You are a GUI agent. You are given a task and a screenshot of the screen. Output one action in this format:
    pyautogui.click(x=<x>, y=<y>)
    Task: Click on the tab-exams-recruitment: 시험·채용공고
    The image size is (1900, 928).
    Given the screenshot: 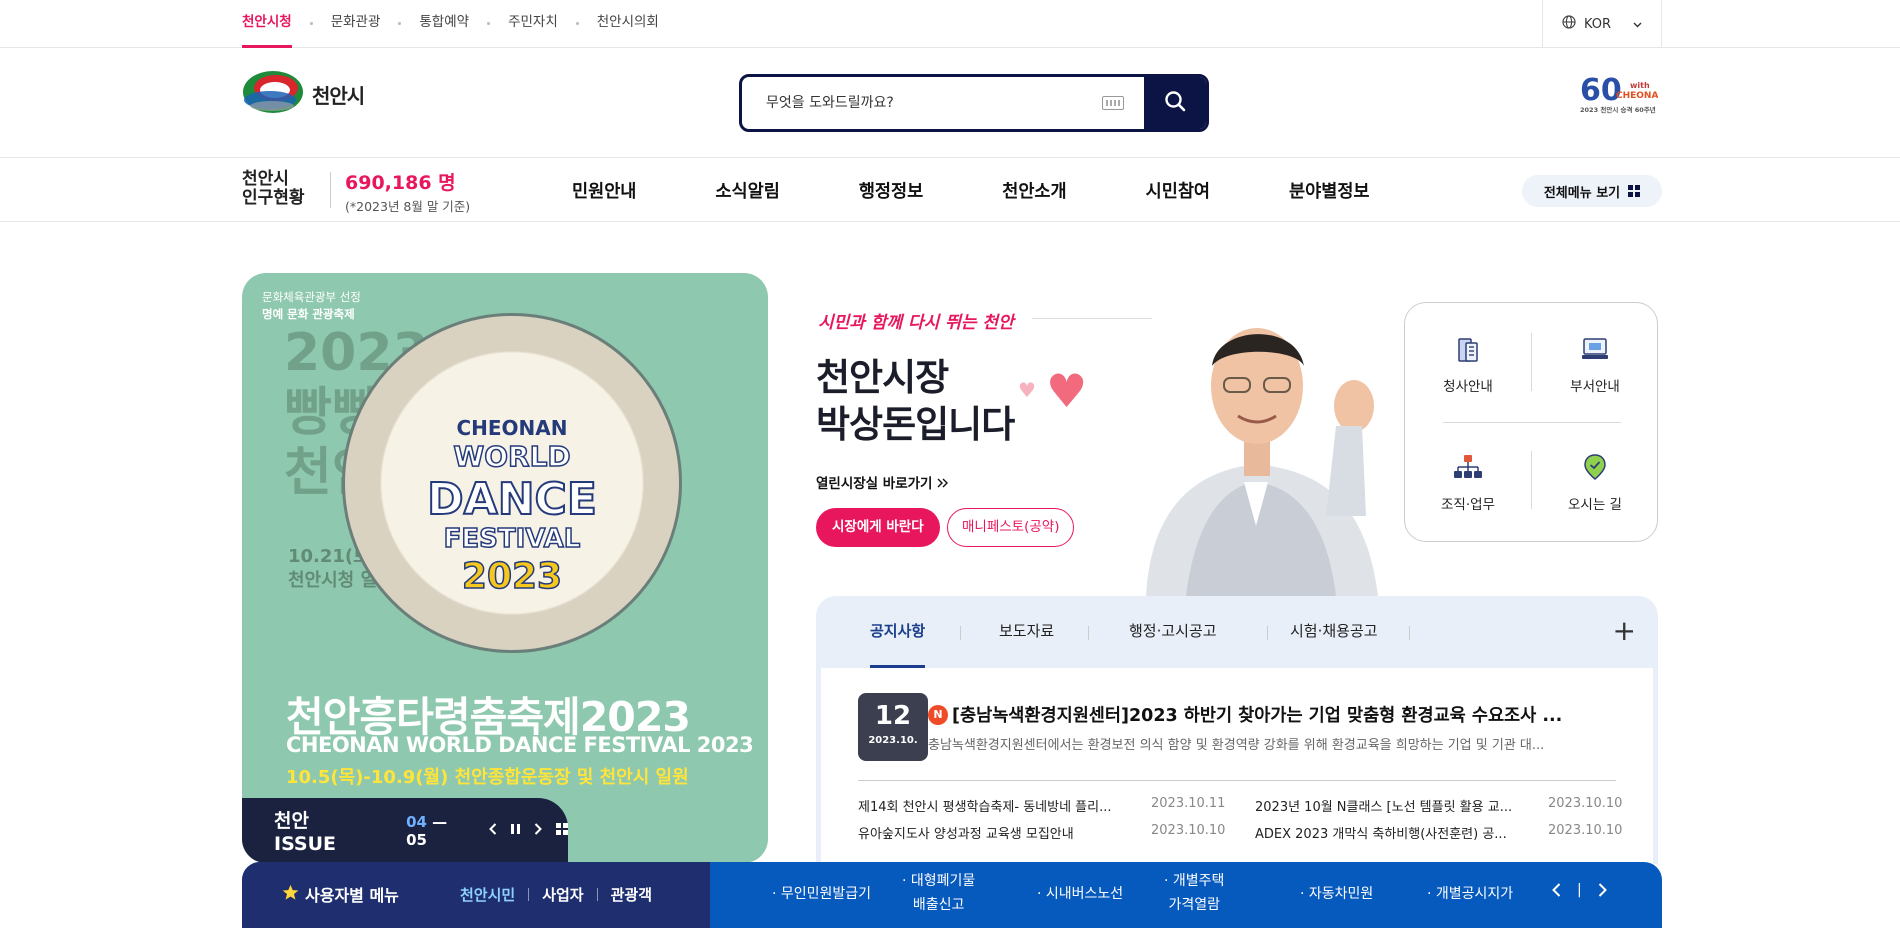 What is the action you would take?
    pyautogui.click(x=1334, y=644)
    